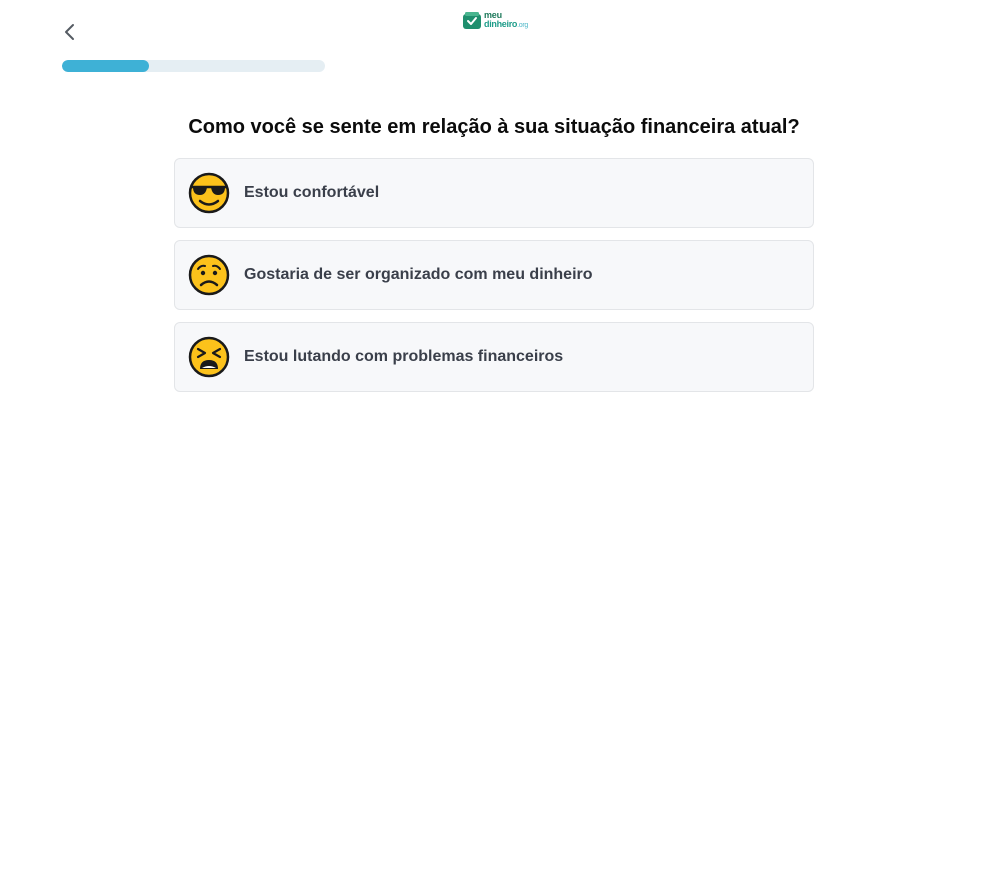 Image resolution: width=984 pixels, height=890 pixels. Describe the element at coordinates (404, 356) in the screenshot. I see `option-label: Estou lutando com problemas financeiros` at that location.